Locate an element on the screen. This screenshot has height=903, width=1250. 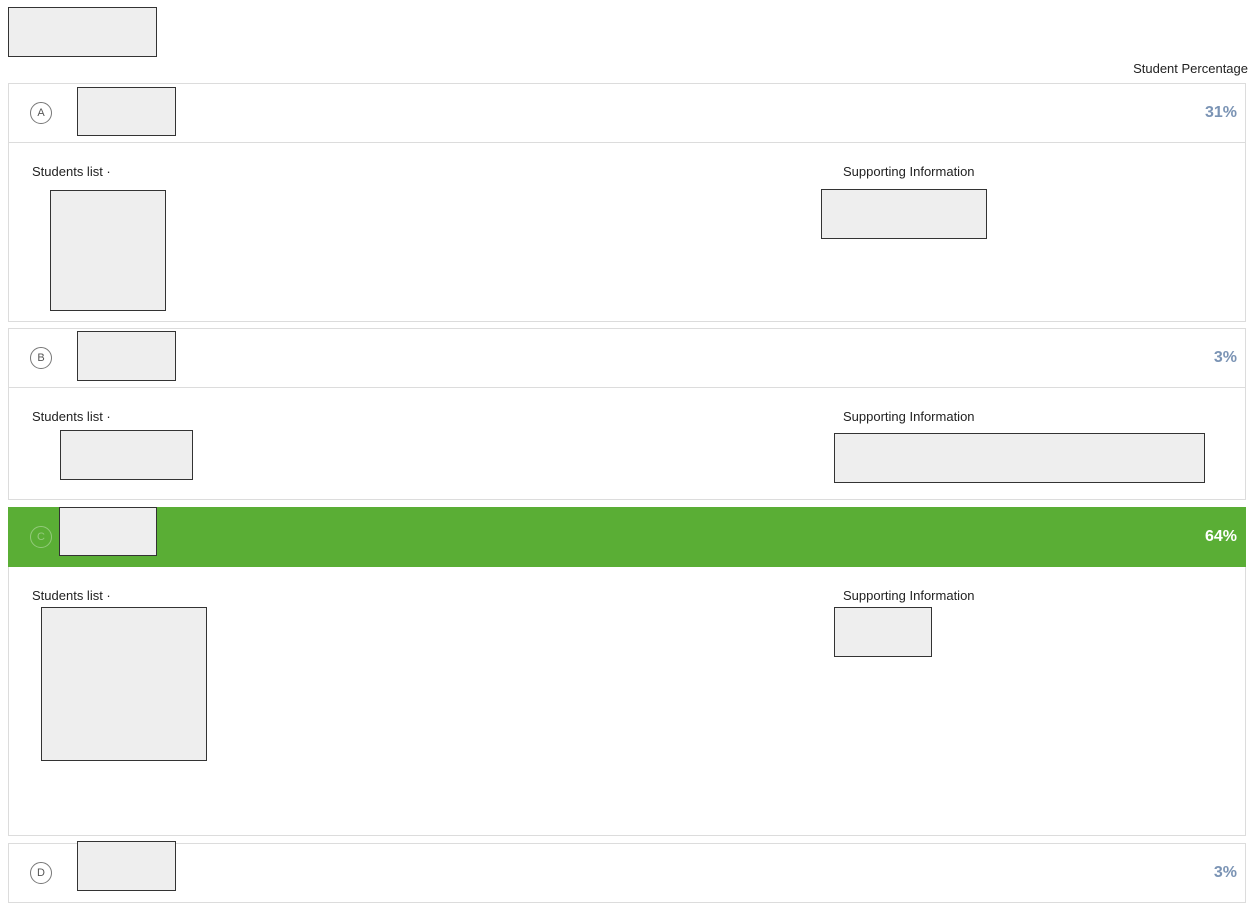
option-d-percentage: 3% is located at coordinates (1225, 872).